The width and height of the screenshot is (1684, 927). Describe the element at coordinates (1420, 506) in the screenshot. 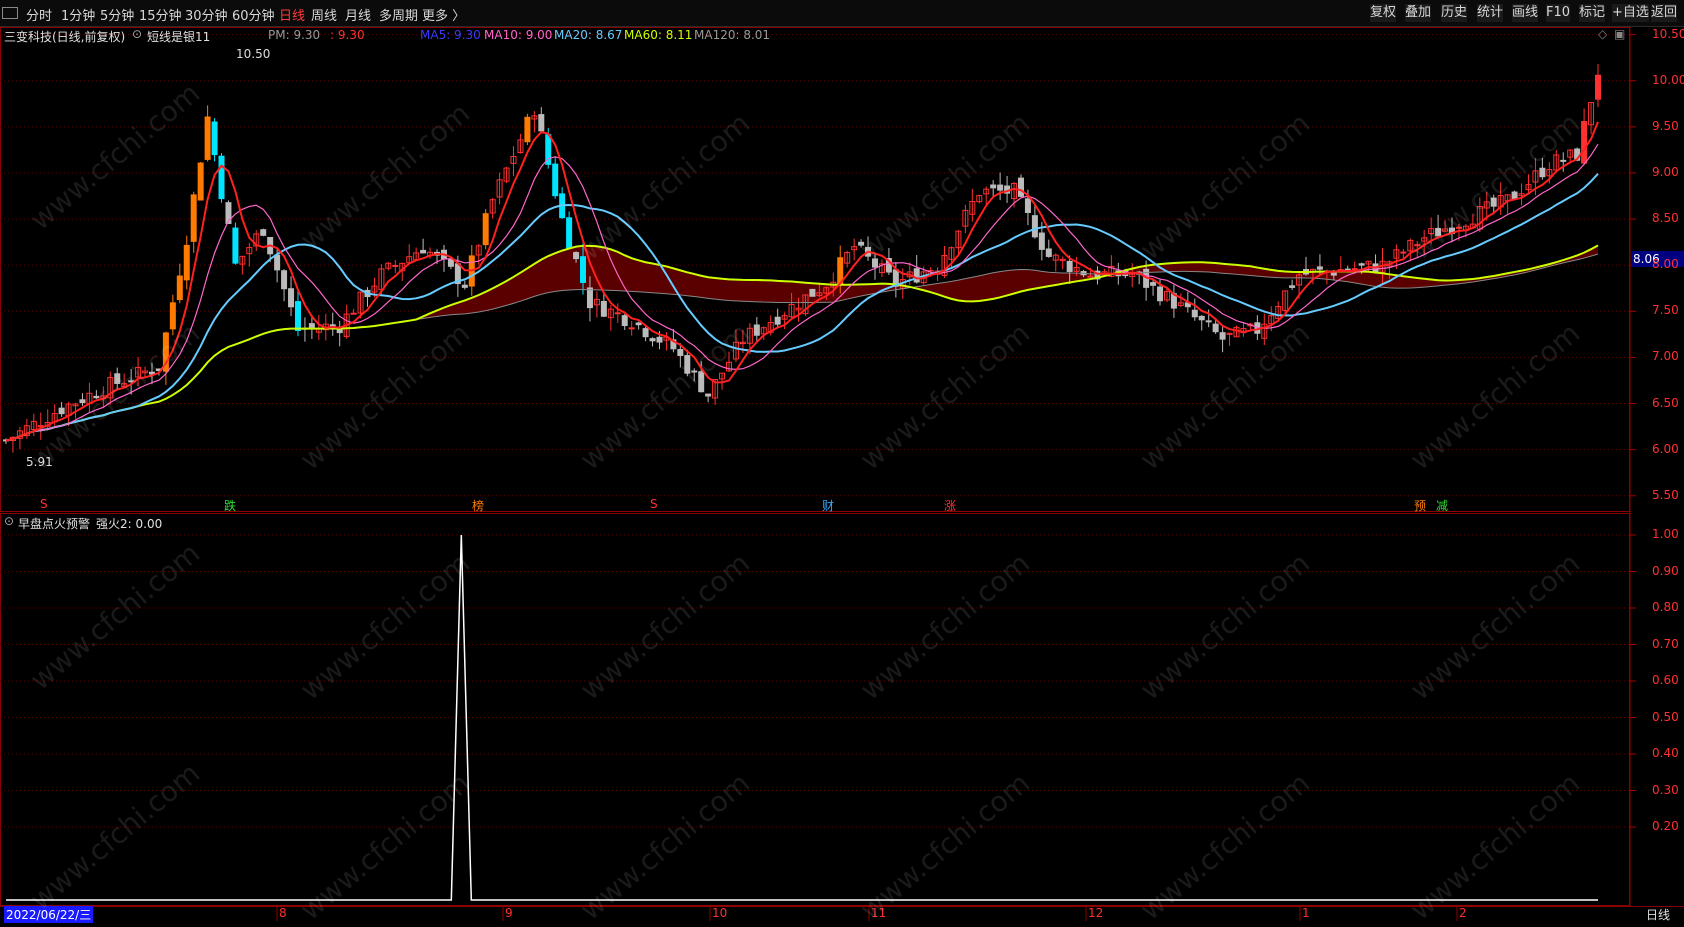

I see `signal-marker-6: 预` at that location.